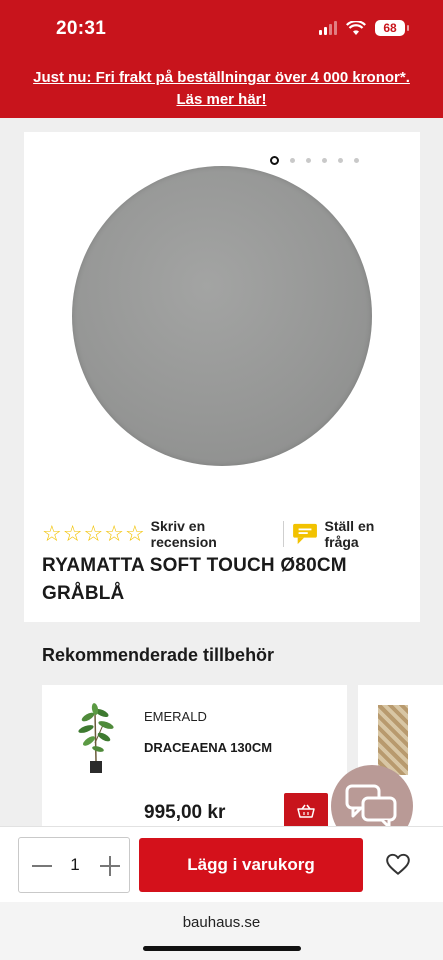 Image resolution: width=443 pixels, height=960 pixels. I want to click on cellular-signal-icon, so click(328, 28).